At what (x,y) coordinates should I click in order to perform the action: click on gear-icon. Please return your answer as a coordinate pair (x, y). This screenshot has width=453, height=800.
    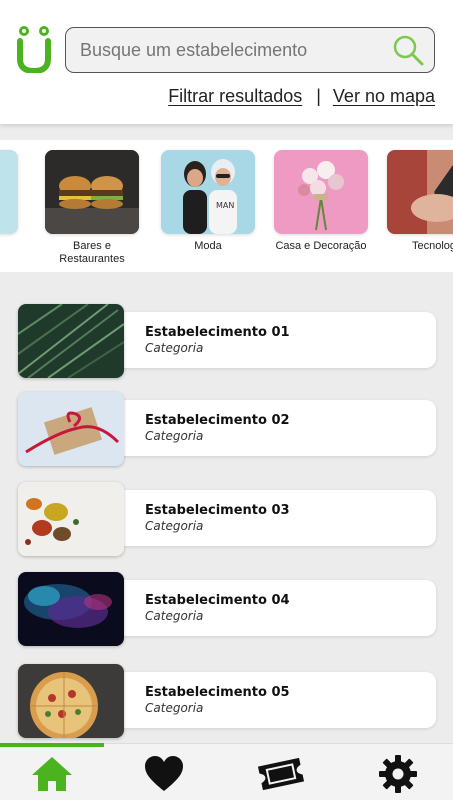
    Looking at the image, I should click on (398, 774).